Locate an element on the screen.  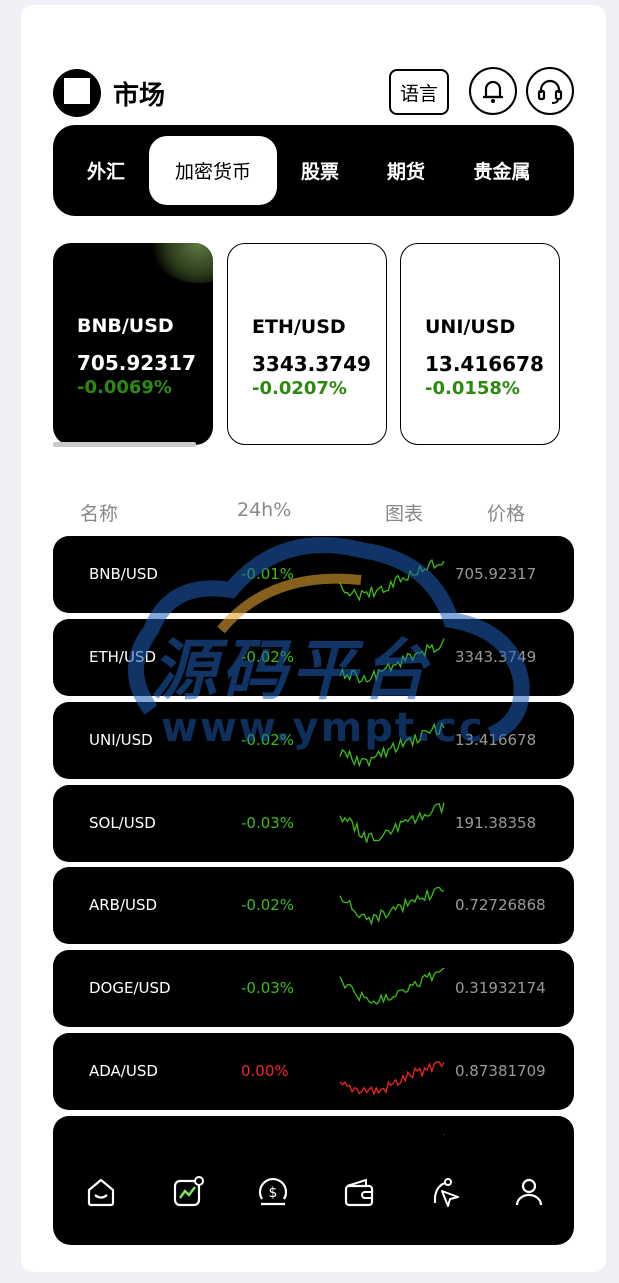
featured-price: 705.92317 is located at coordinates (136, 363).